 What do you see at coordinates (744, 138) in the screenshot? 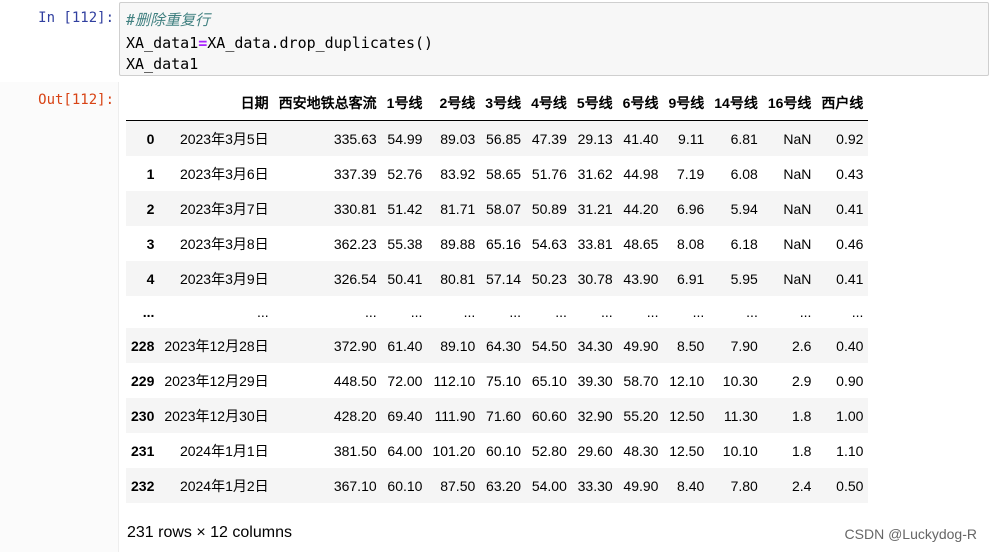
I see `table-cell: 6.81` at bounding box center [744, 138].